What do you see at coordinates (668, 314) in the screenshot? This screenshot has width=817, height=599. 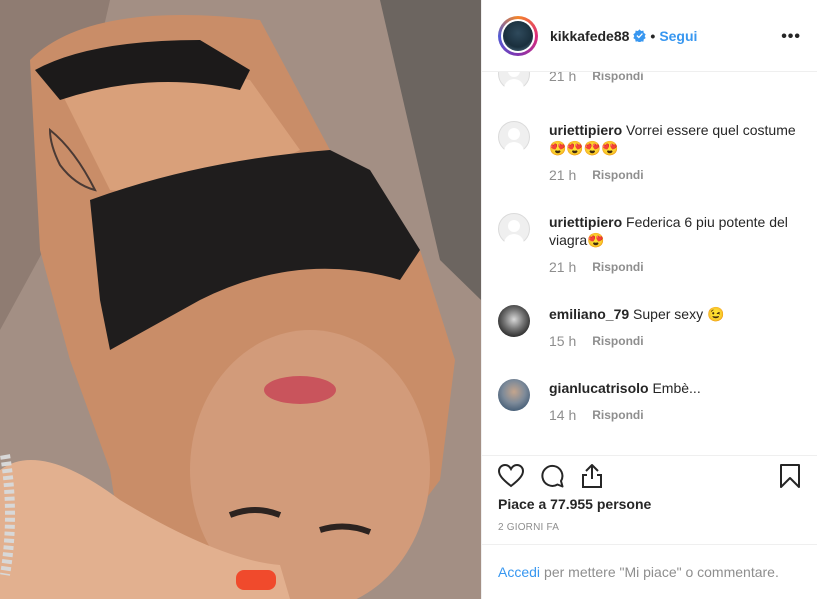 I see `comment-message: Super sexy` at bounding box center [668, 314].